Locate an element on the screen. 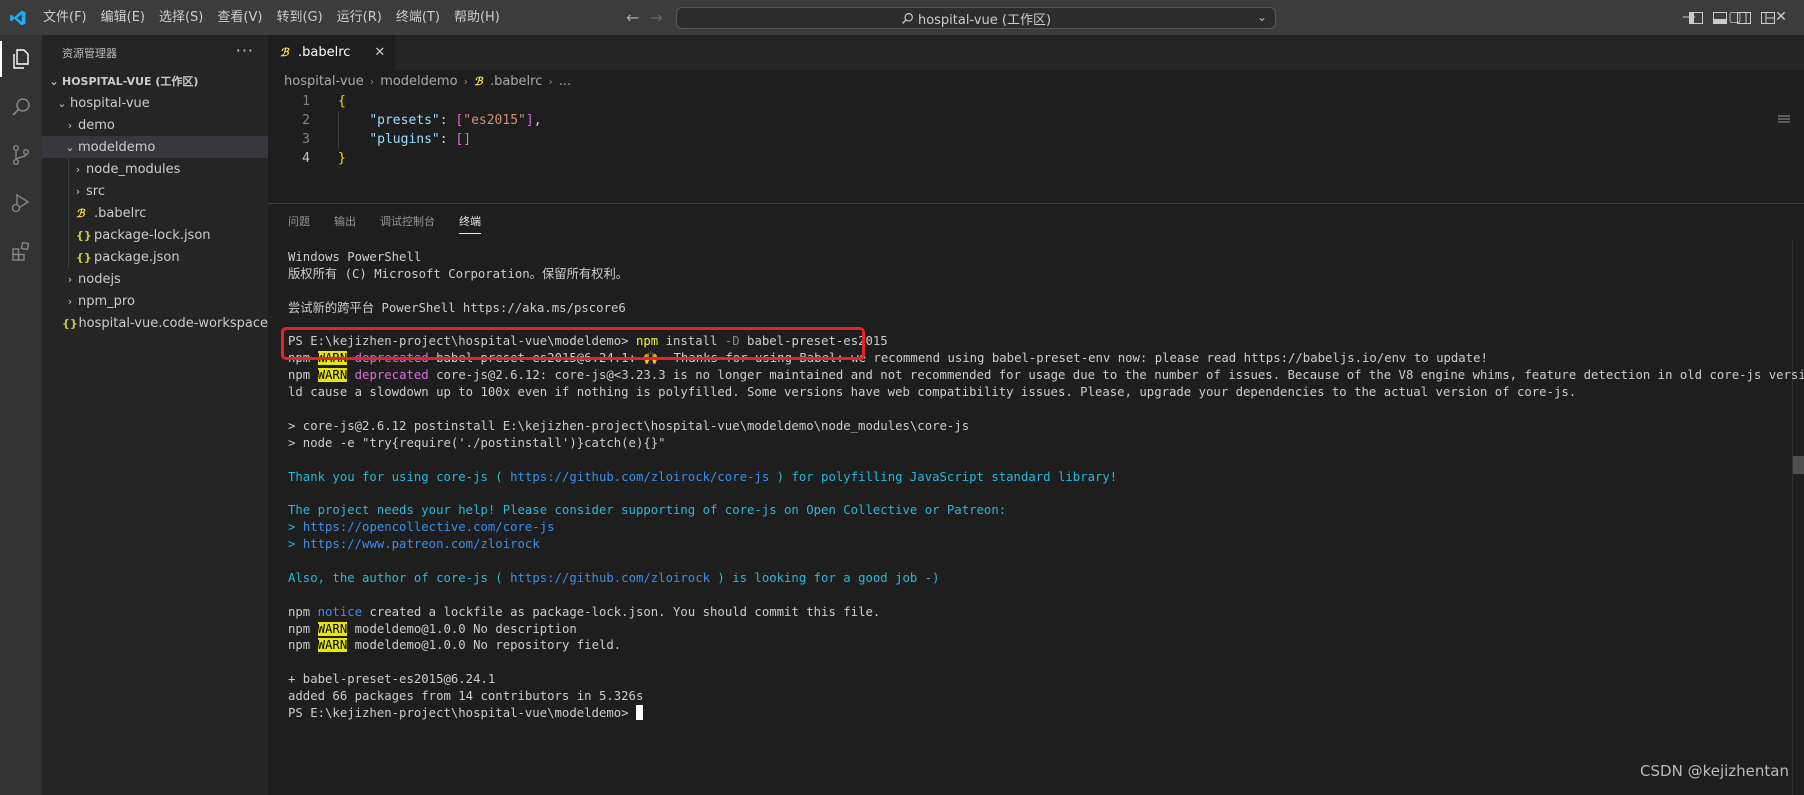 The width and height of the screenshot is (1804, 795). tree-item-label: .babelrc is located at coordinates (120, 213).